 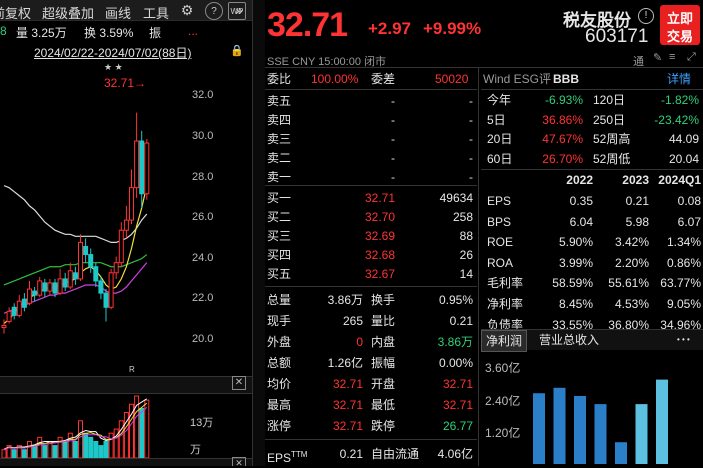 What do you see at coordinates (371, 139) in the screenshot?
I see `ask-row: 卖三 - -` at bounding box center [371, 139].